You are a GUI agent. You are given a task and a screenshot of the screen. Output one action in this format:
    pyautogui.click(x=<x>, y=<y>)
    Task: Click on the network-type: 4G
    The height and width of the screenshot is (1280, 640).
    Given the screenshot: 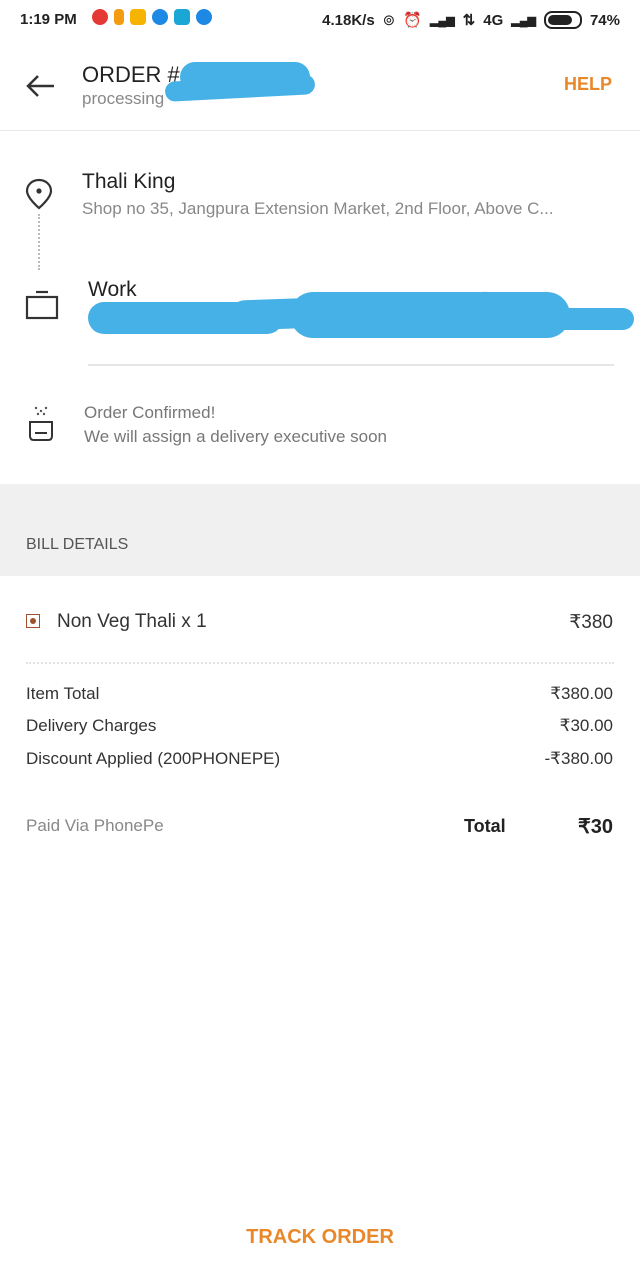 What is the action you would take?
    pyautogui.click(x=493, y=20)
    